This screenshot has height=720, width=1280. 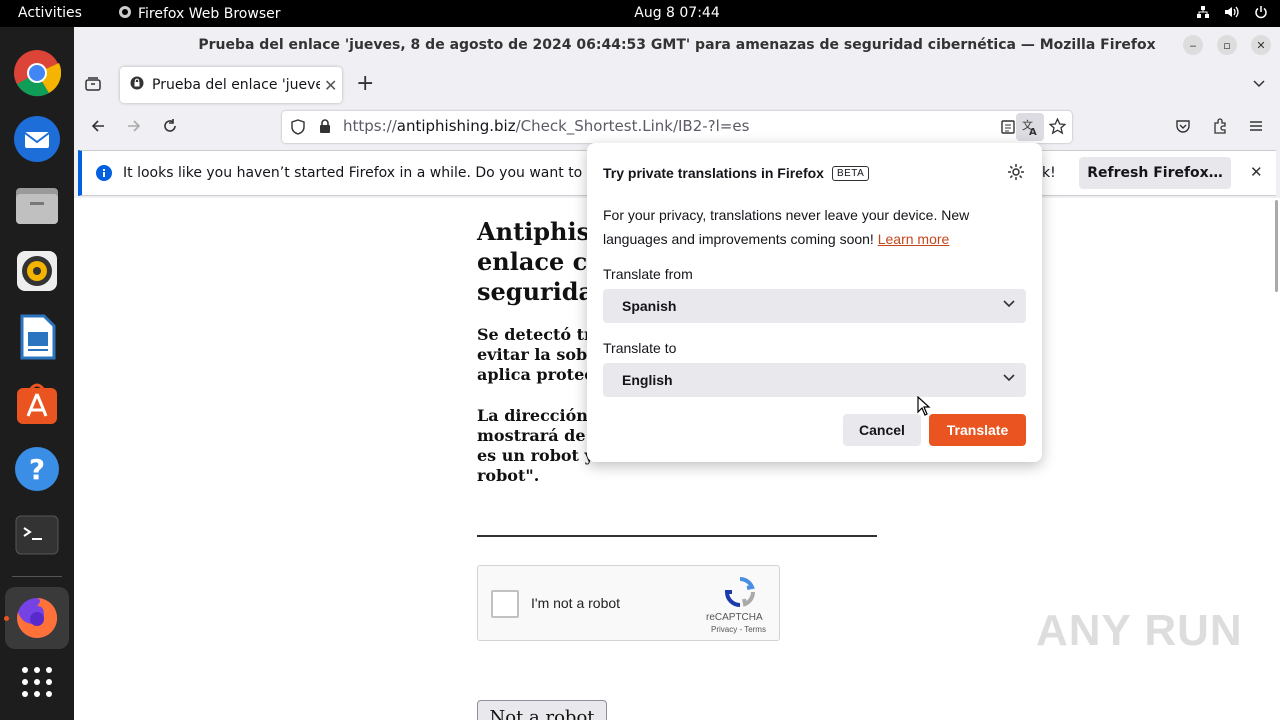 What do you see at coordinates (677, 85) in the screenshot?
I see `tab-strip: Prueba del enlace 'jueves ✕ +` at bounding box center [677, 85].